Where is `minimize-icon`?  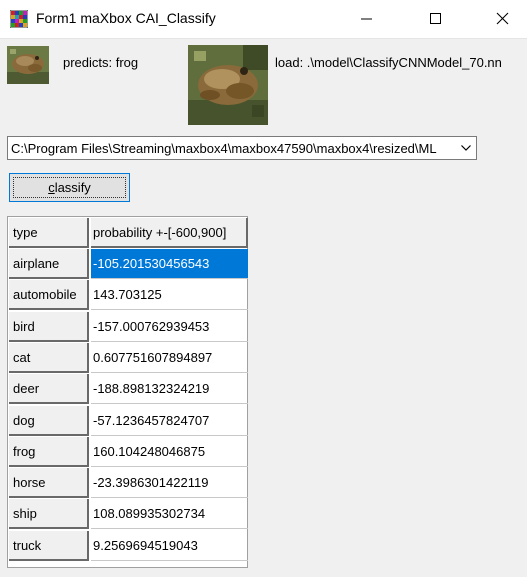
minimize-icon is located at coordinates (366, 19).